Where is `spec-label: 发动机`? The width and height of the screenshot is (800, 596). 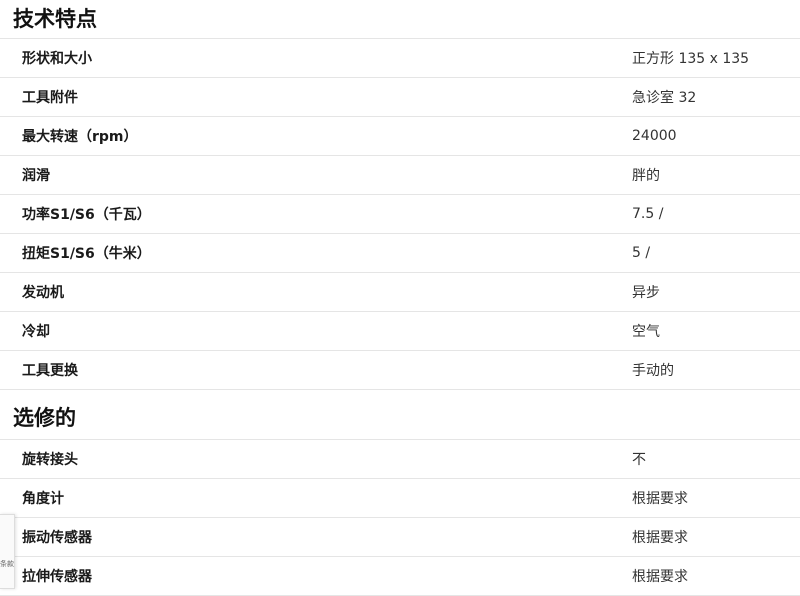
spec-label: 发动机 is located at coordinates (315, 292).